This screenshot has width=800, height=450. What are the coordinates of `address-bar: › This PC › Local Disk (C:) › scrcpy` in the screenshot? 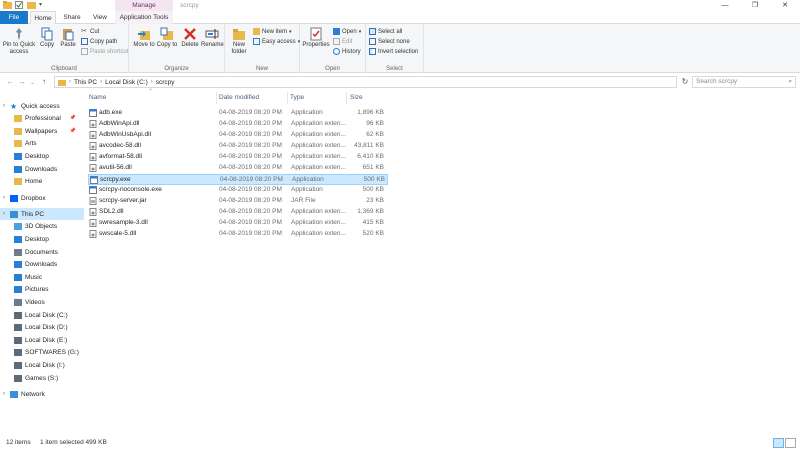 It's located at (365, 82).